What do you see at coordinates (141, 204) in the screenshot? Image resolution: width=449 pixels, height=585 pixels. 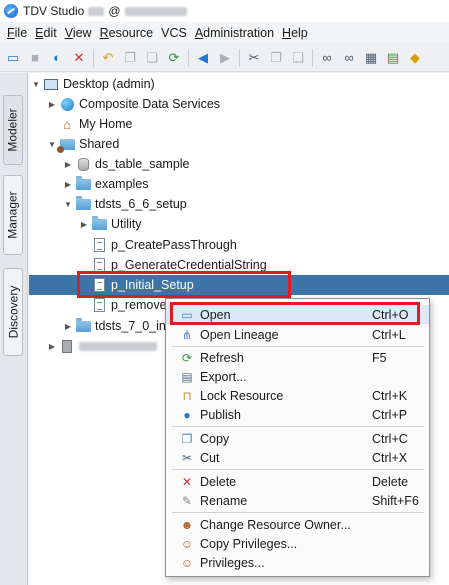 I see `tree-label: tdsts_6_6_setup` at bounding box center [141, 204].